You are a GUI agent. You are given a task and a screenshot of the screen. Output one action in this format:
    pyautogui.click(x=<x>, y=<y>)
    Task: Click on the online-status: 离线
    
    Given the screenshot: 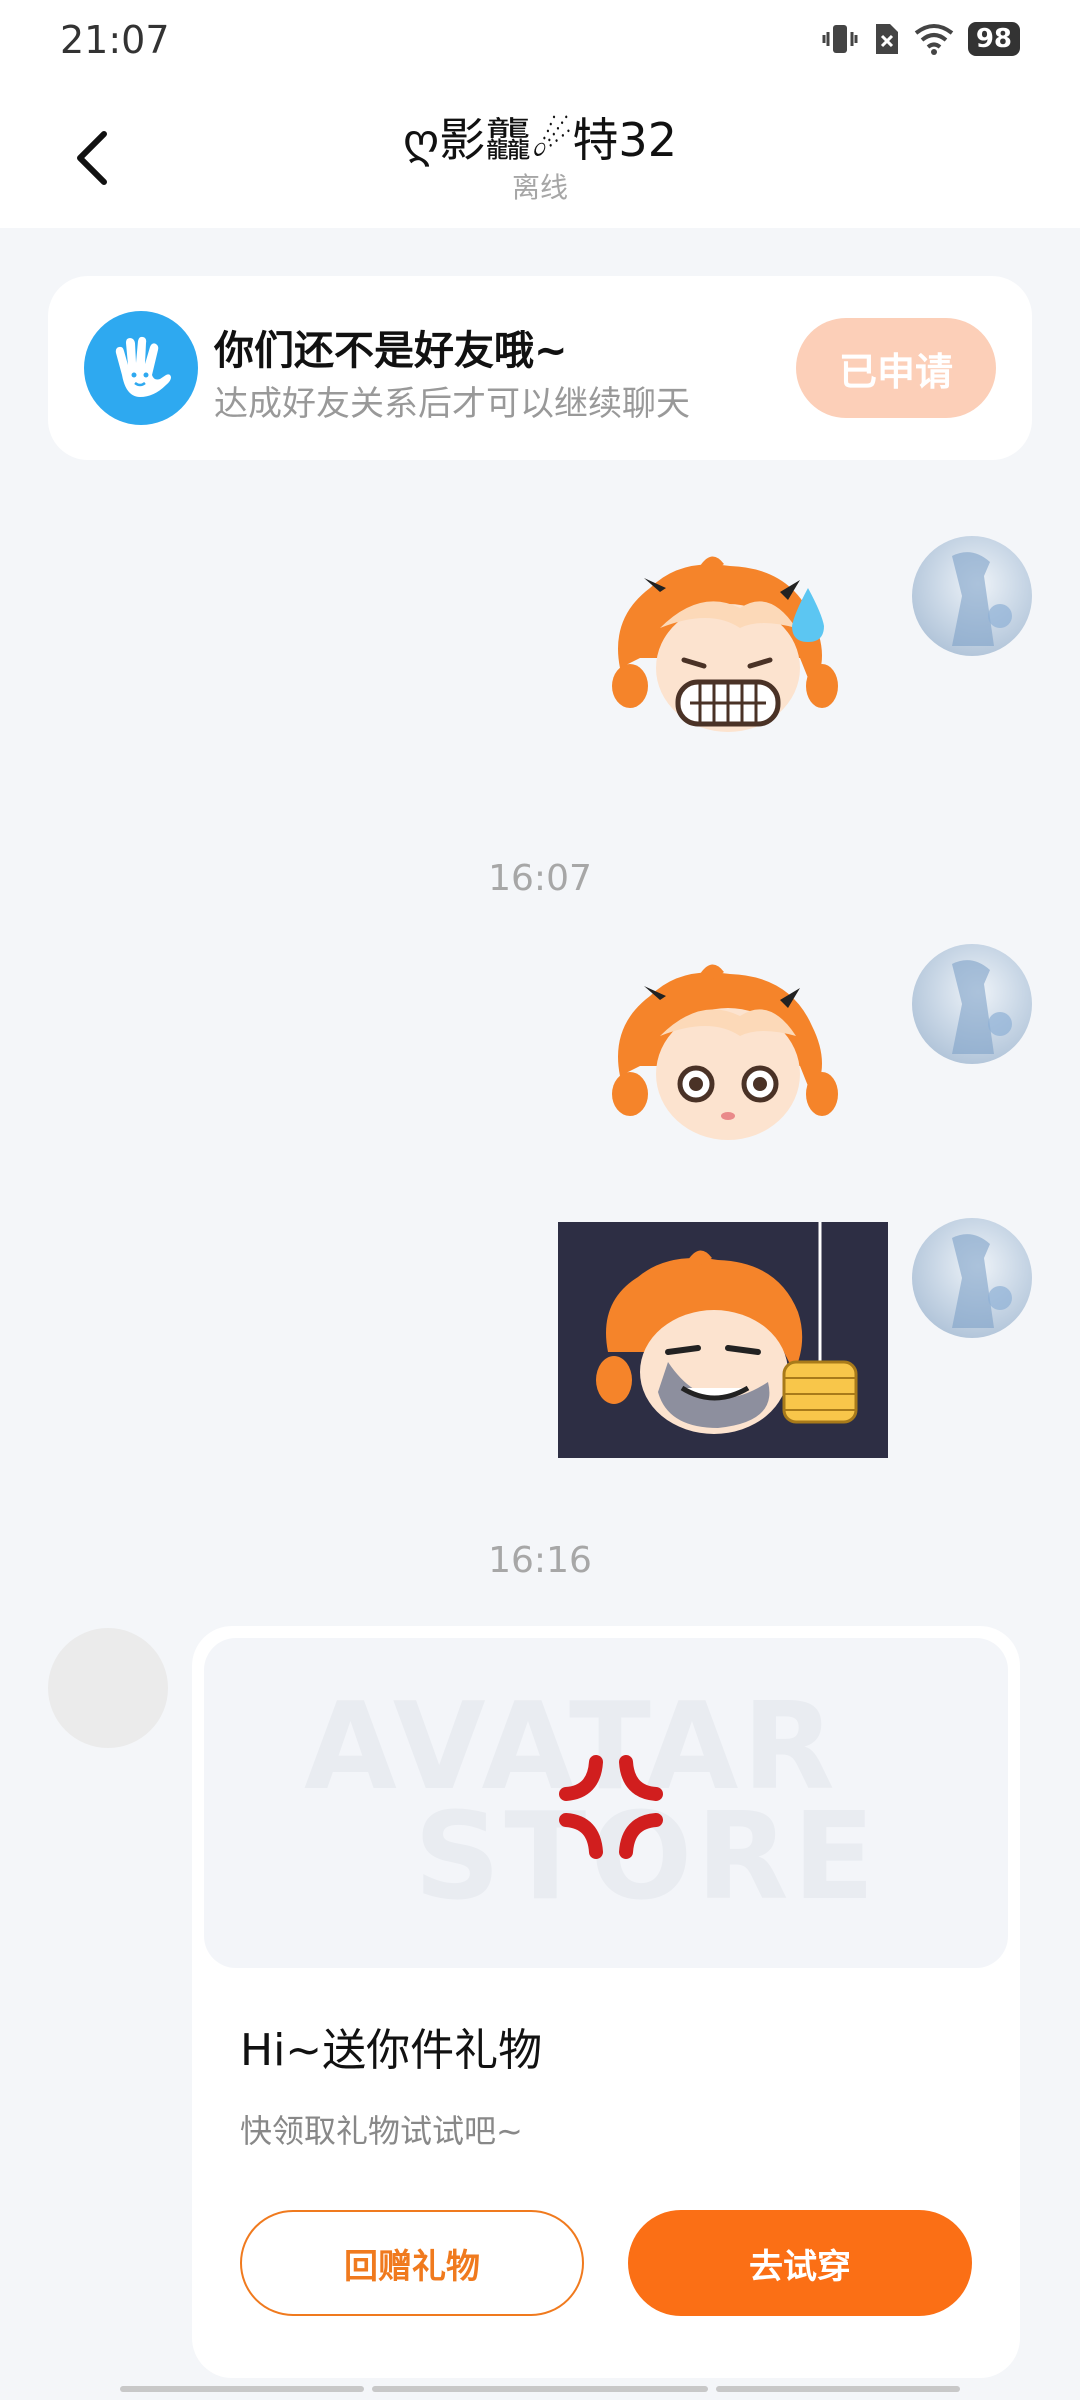 What is the action you would take?
    pyautogui.click(x=539, y=187)
    